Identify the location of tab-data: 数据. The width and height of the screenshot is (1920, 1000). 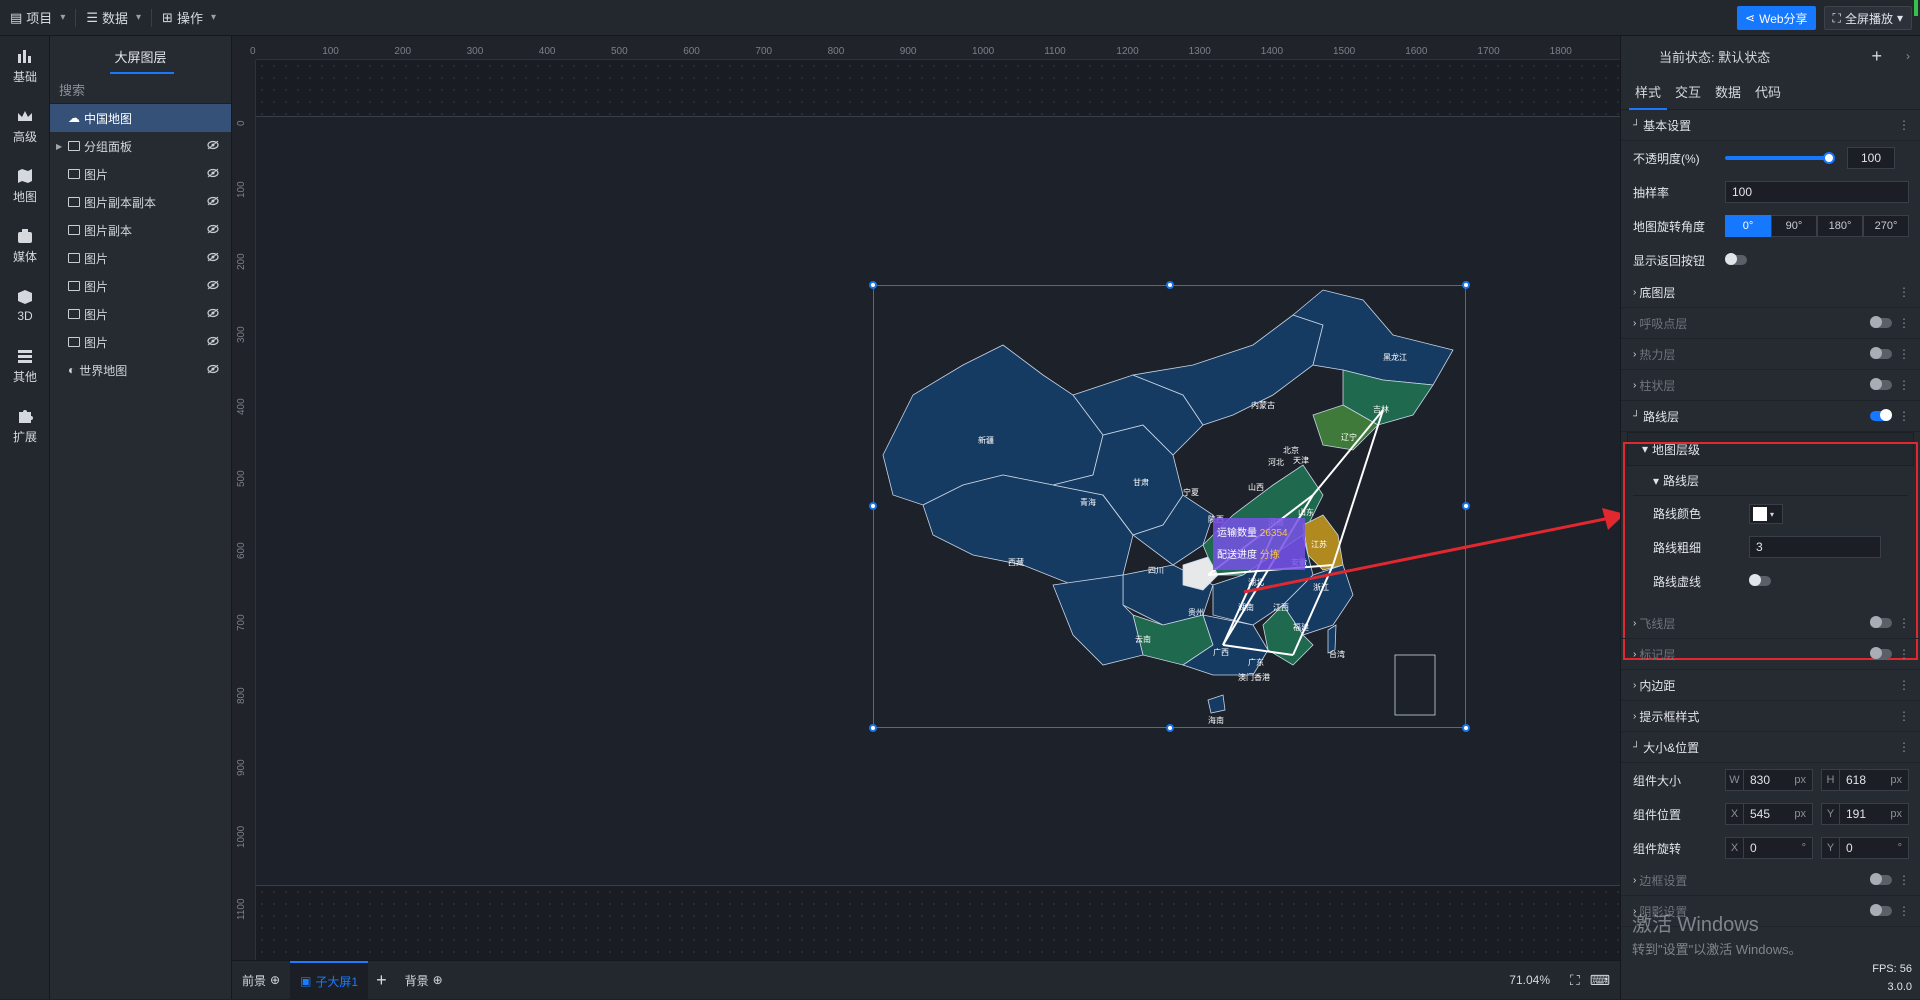
(1728, 93).